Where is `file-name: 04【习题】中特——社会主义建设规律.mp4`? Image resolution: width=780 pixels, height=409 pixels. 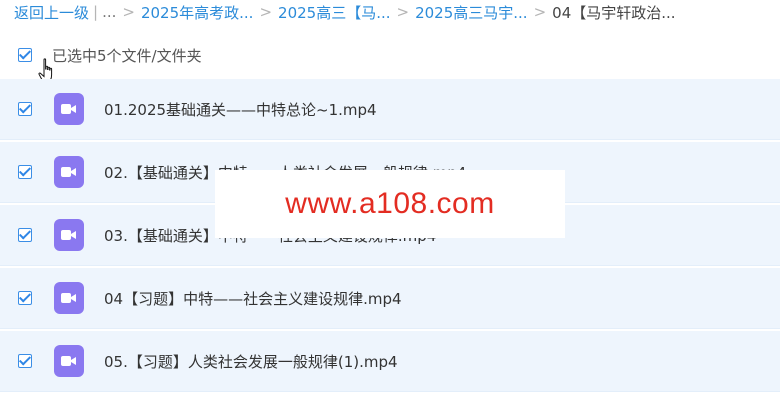 file-name: 04【习题】中特——社会主义建设规律.mp4 is located at coordinates (253, 298).